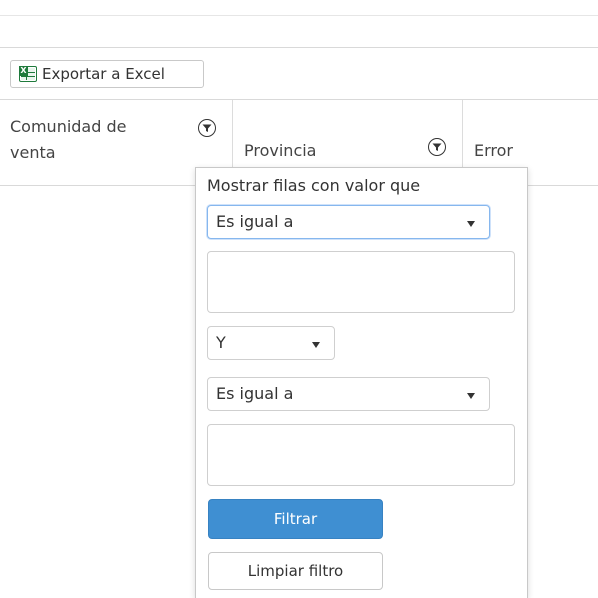  I want to click on export-excel-button: Exportar a Excel, so click(107, 74).